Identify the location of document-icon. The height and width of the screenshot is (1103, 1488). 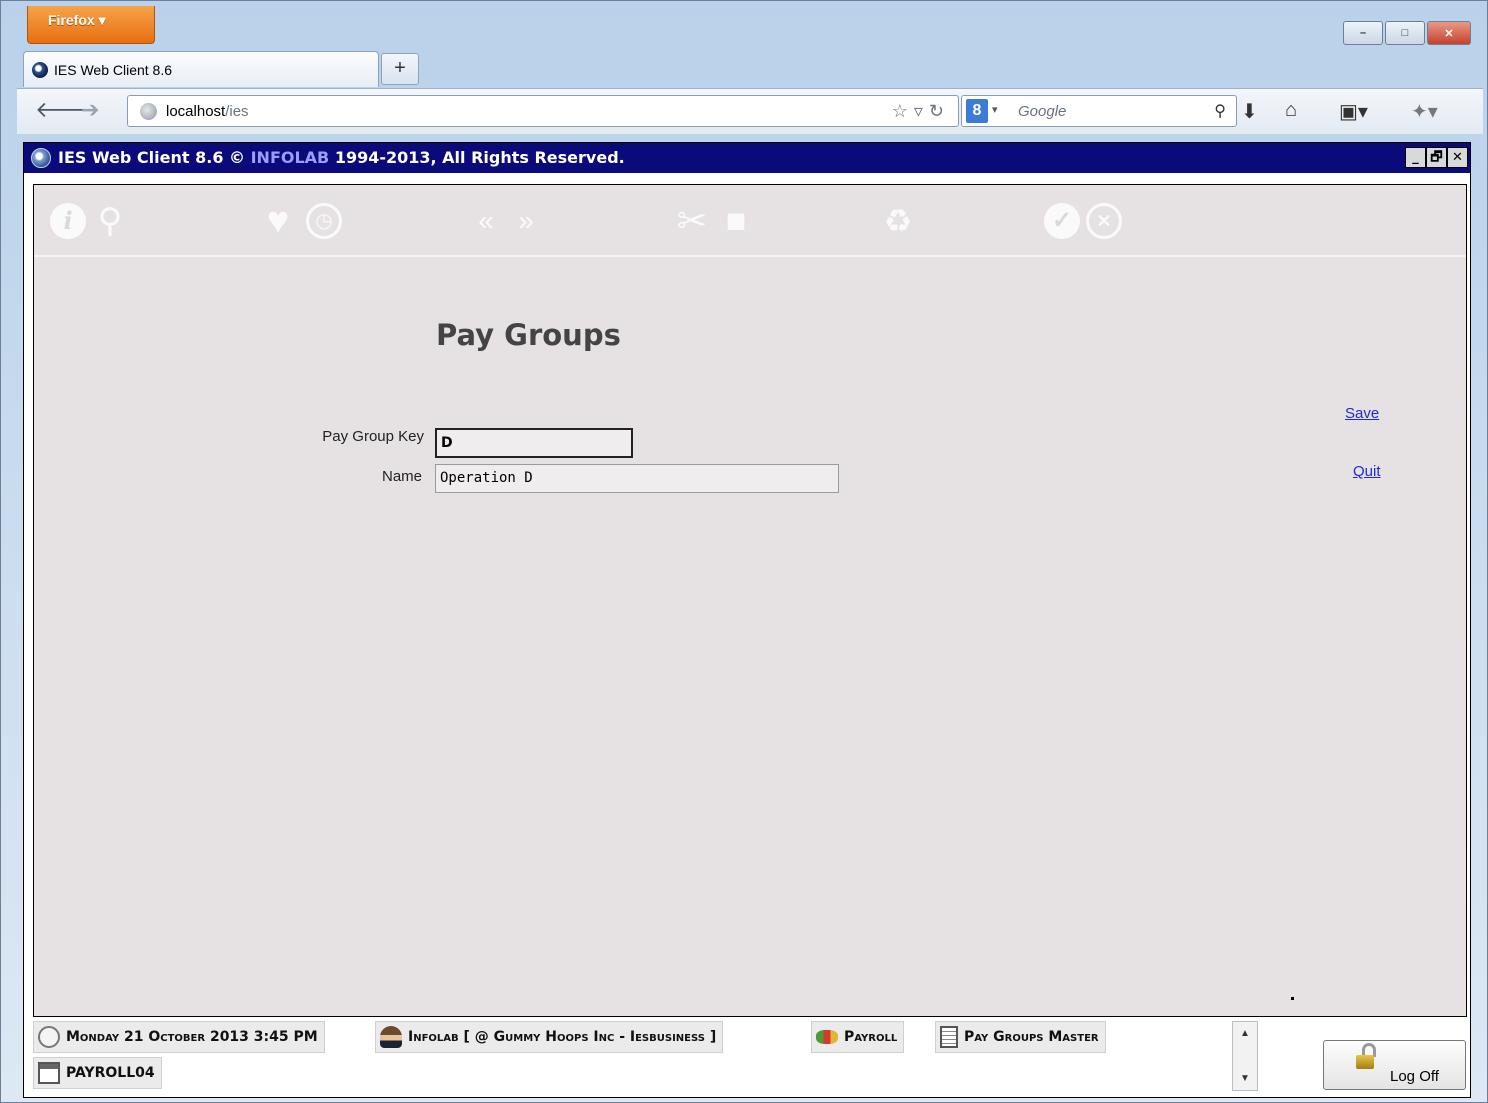
(949, 1037).